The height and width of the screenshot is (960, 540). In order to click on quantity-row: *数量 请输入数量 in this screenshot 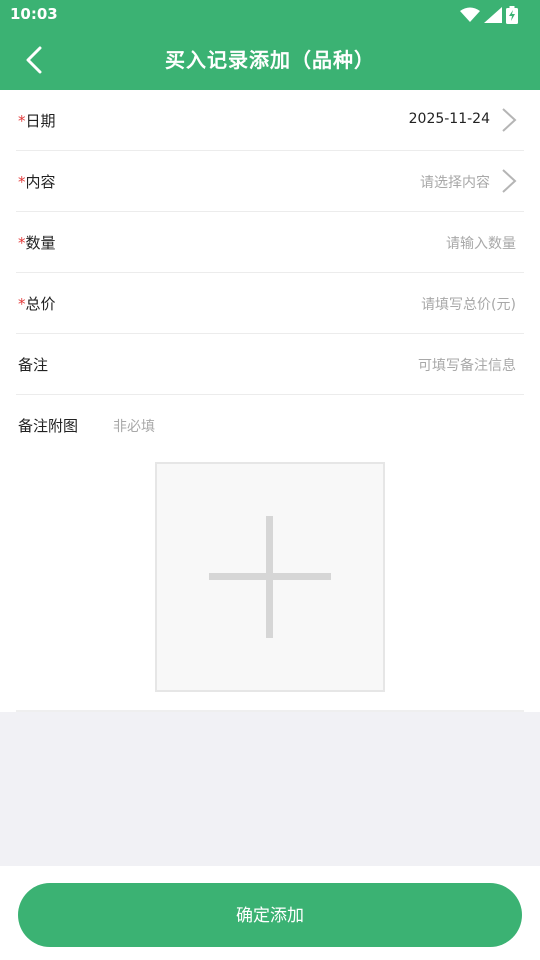, I will do `click(270, 242)`.